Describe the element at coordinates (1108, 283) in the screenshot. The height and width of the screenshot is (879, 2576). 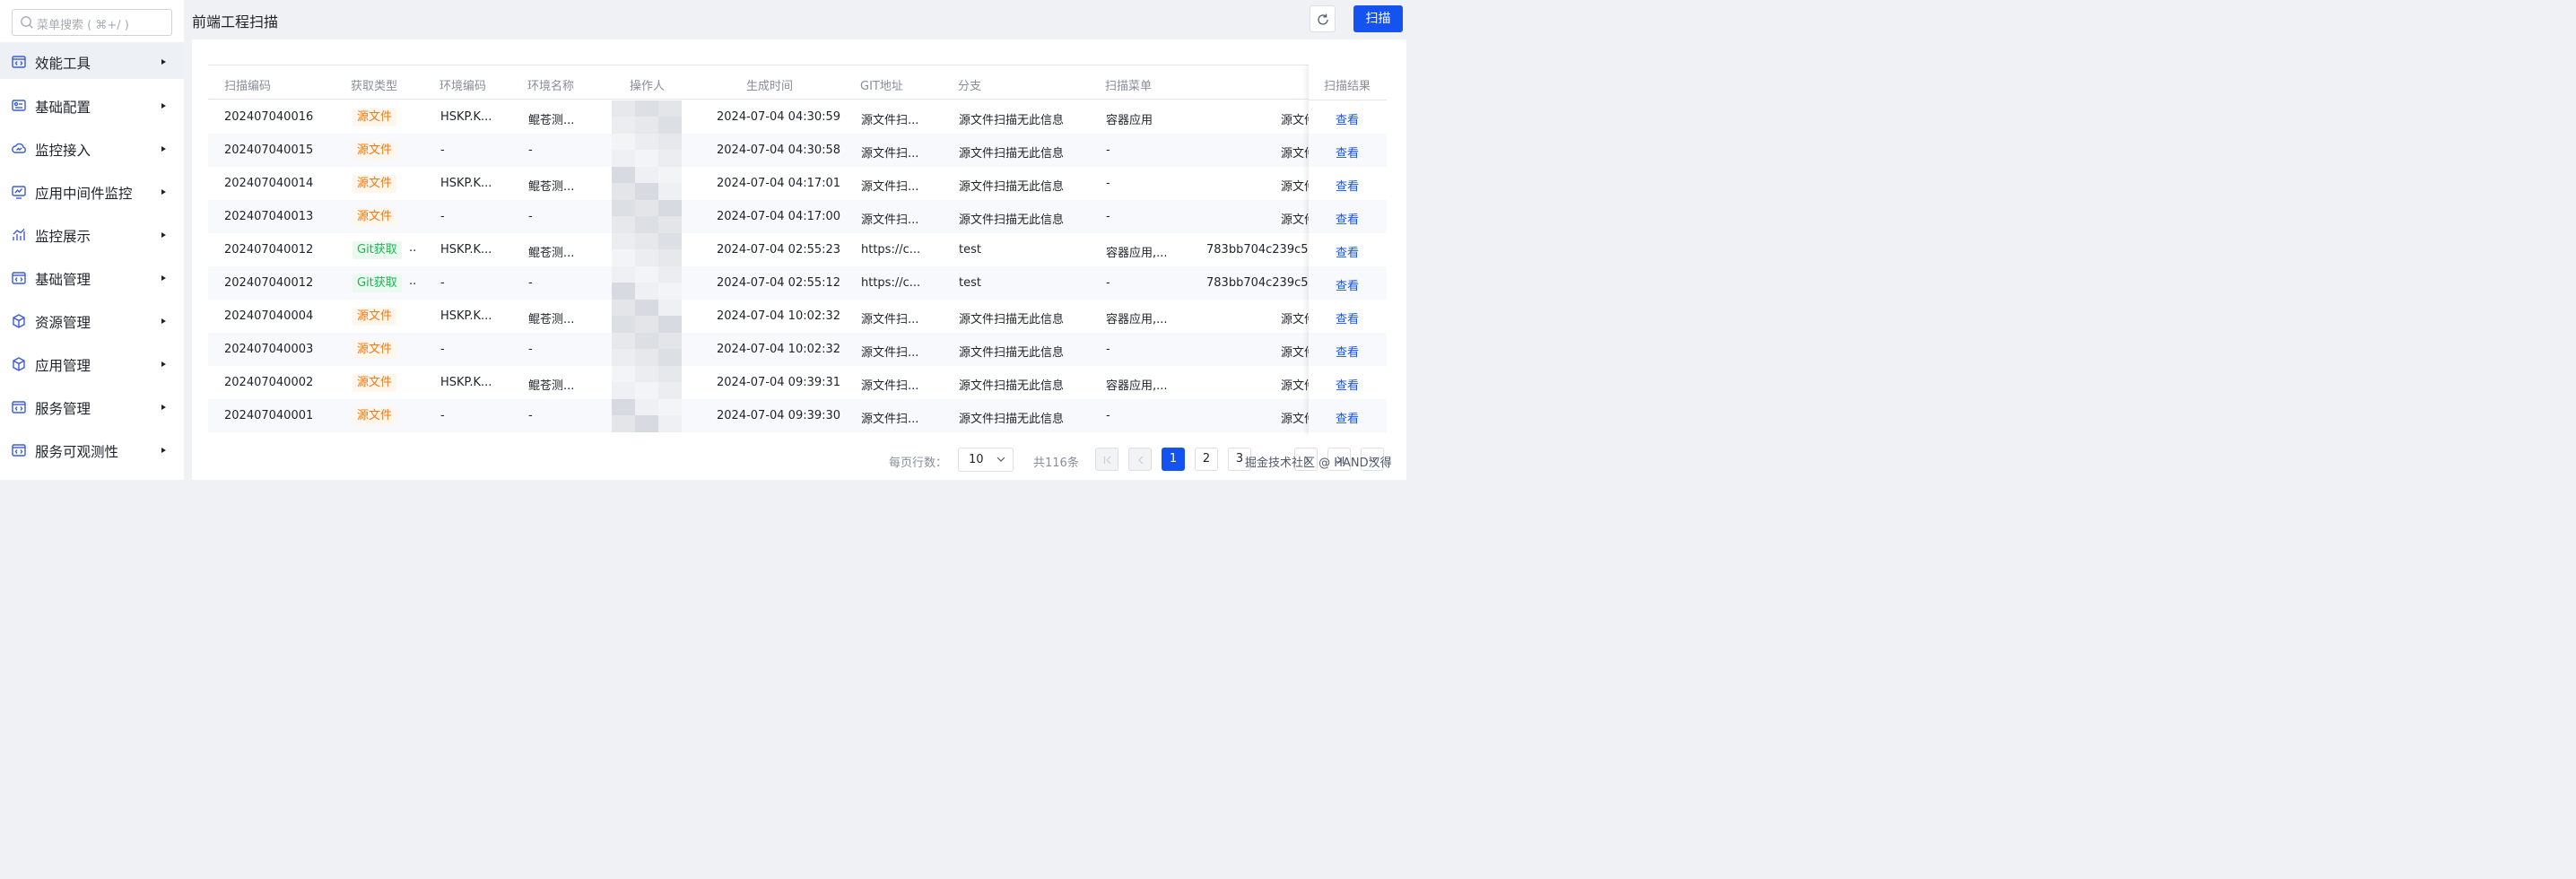
I see `scan-menu: -` at that location.